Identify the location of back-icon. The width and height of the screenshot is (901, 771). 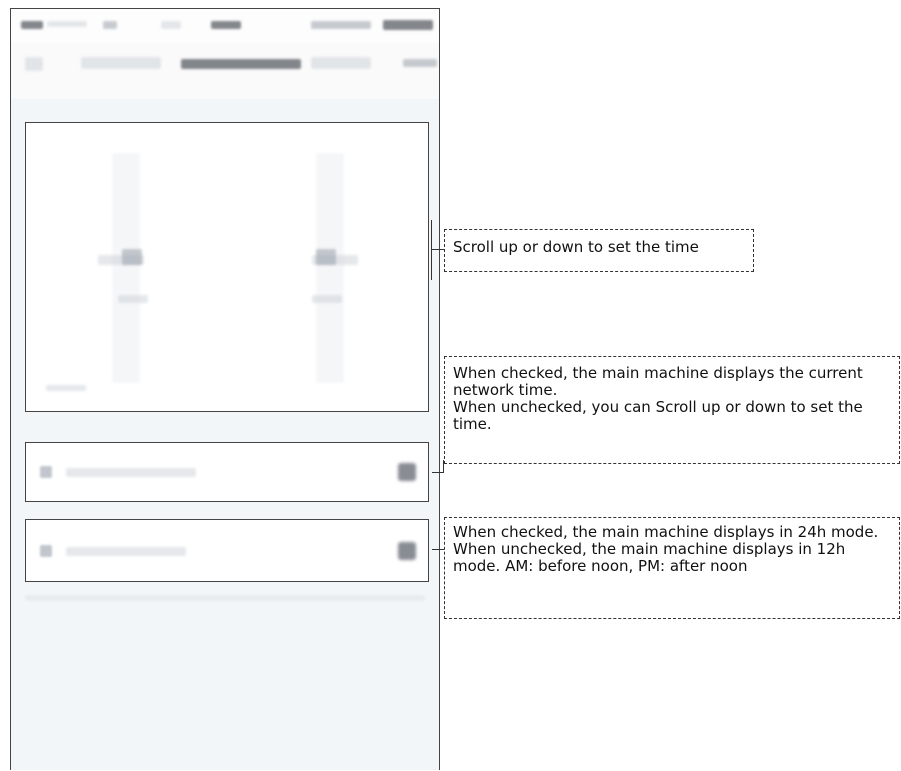
(34, 64).